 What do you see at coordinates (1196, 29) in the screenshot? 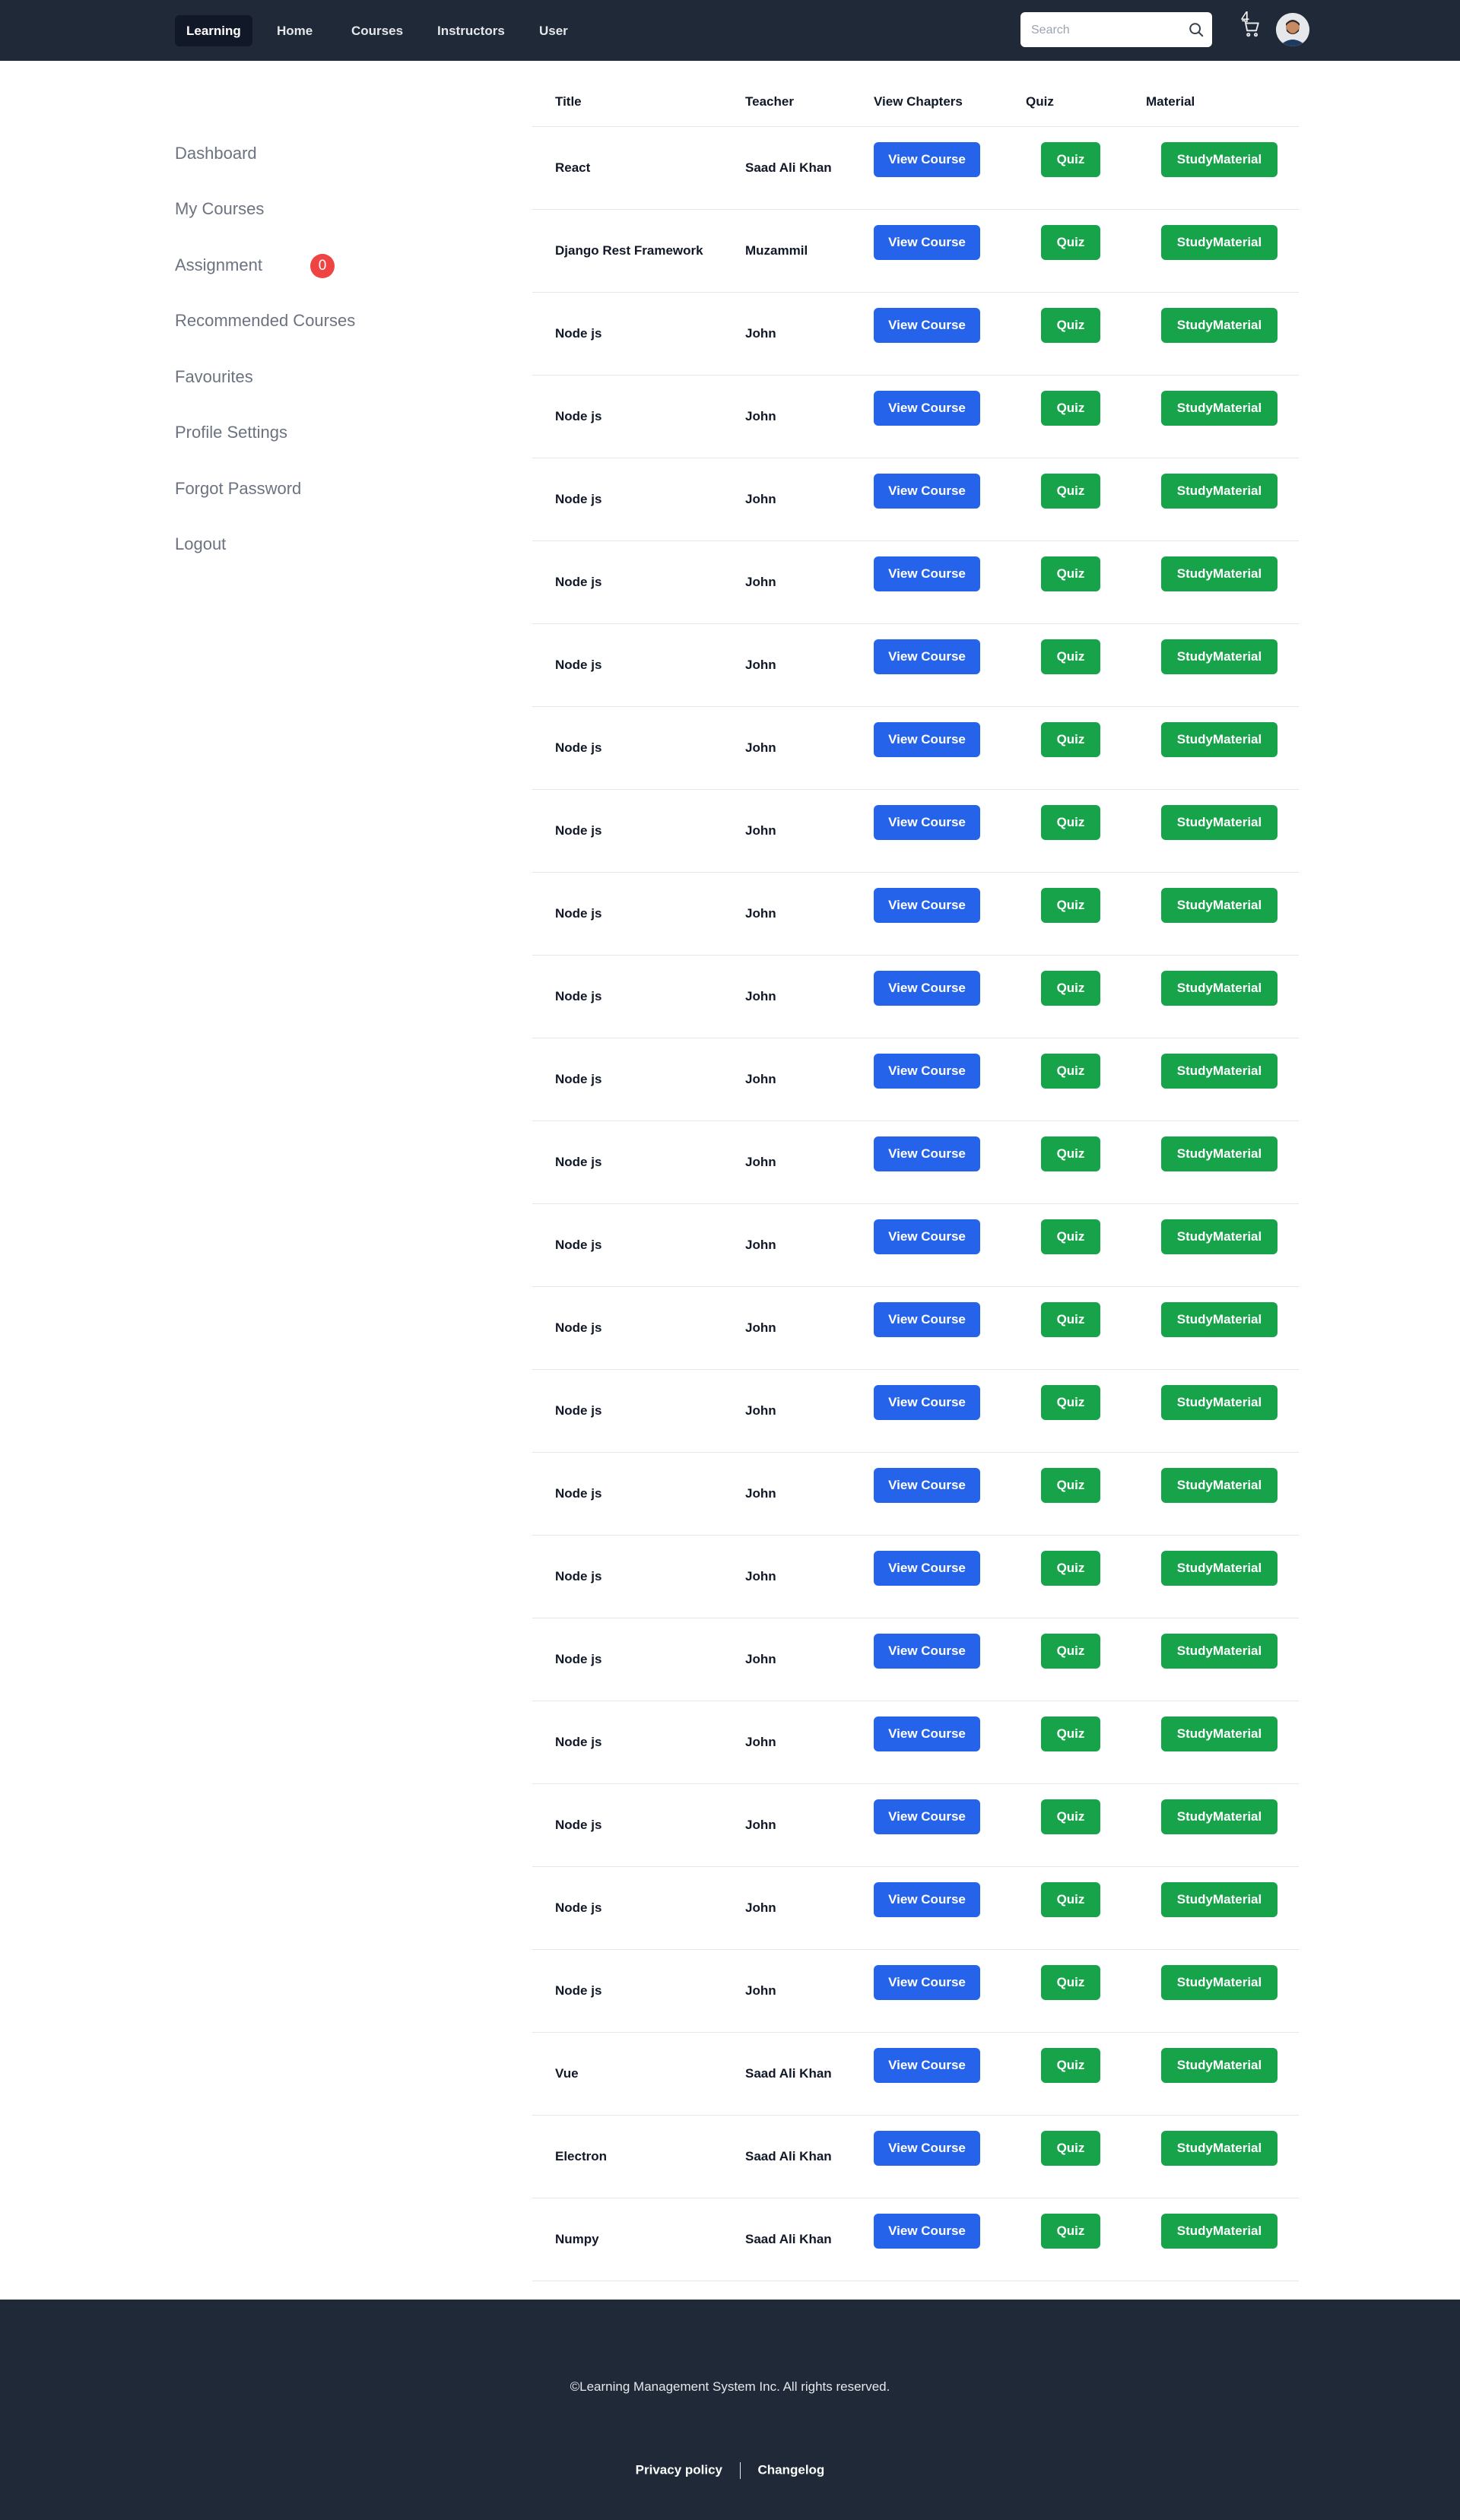
I see `search-icon` at bounding box center [1196, 29].